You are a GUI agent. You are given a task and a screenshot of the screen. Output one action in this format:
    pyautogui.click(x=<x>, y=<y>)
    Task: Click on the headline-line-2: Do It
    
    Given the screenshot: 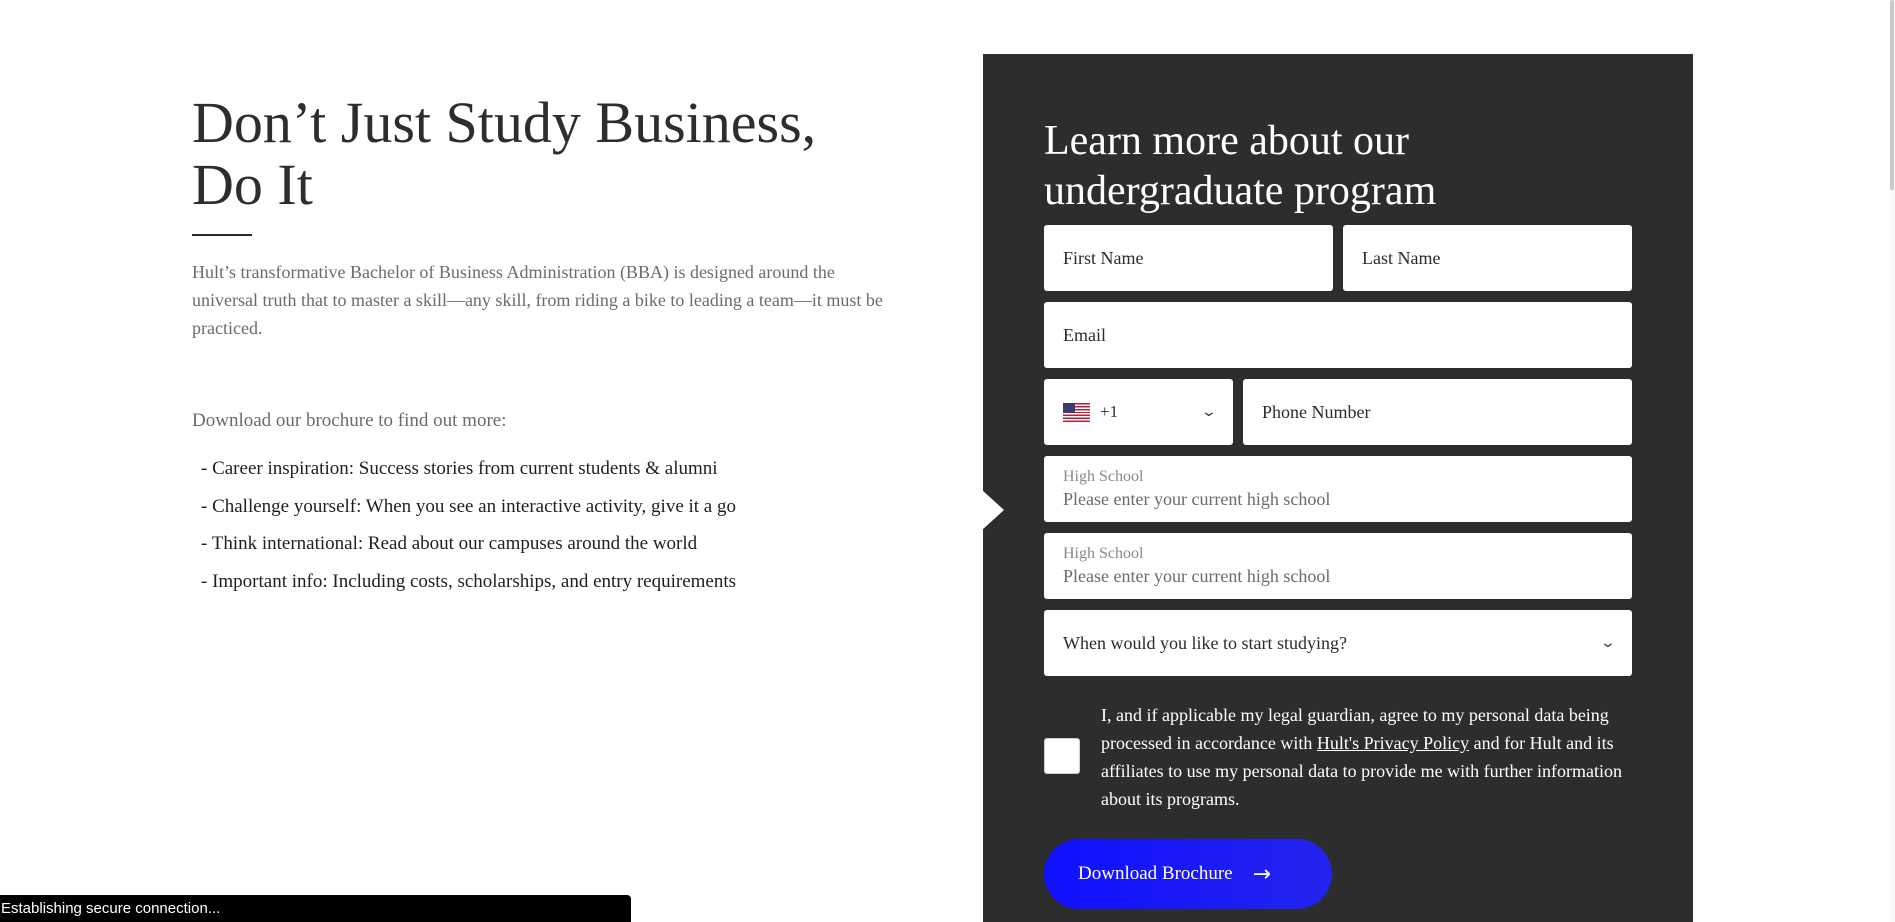 What is the action you would take?
    pyautogui.click(x=252, y=184)
    